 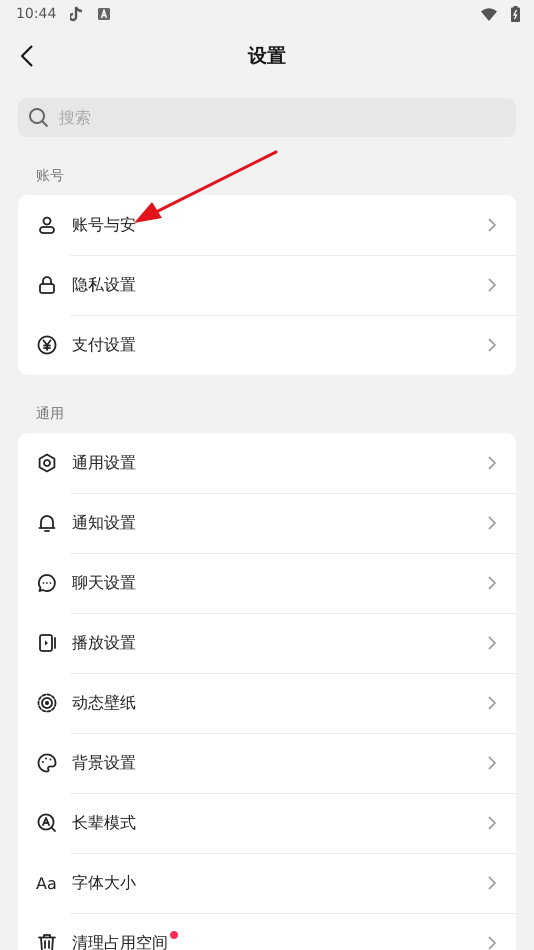 What do you see at coordinates (267, 463) in the screenshot?
I see `settings-item: 通用设置` at bounding box center [267, 463].